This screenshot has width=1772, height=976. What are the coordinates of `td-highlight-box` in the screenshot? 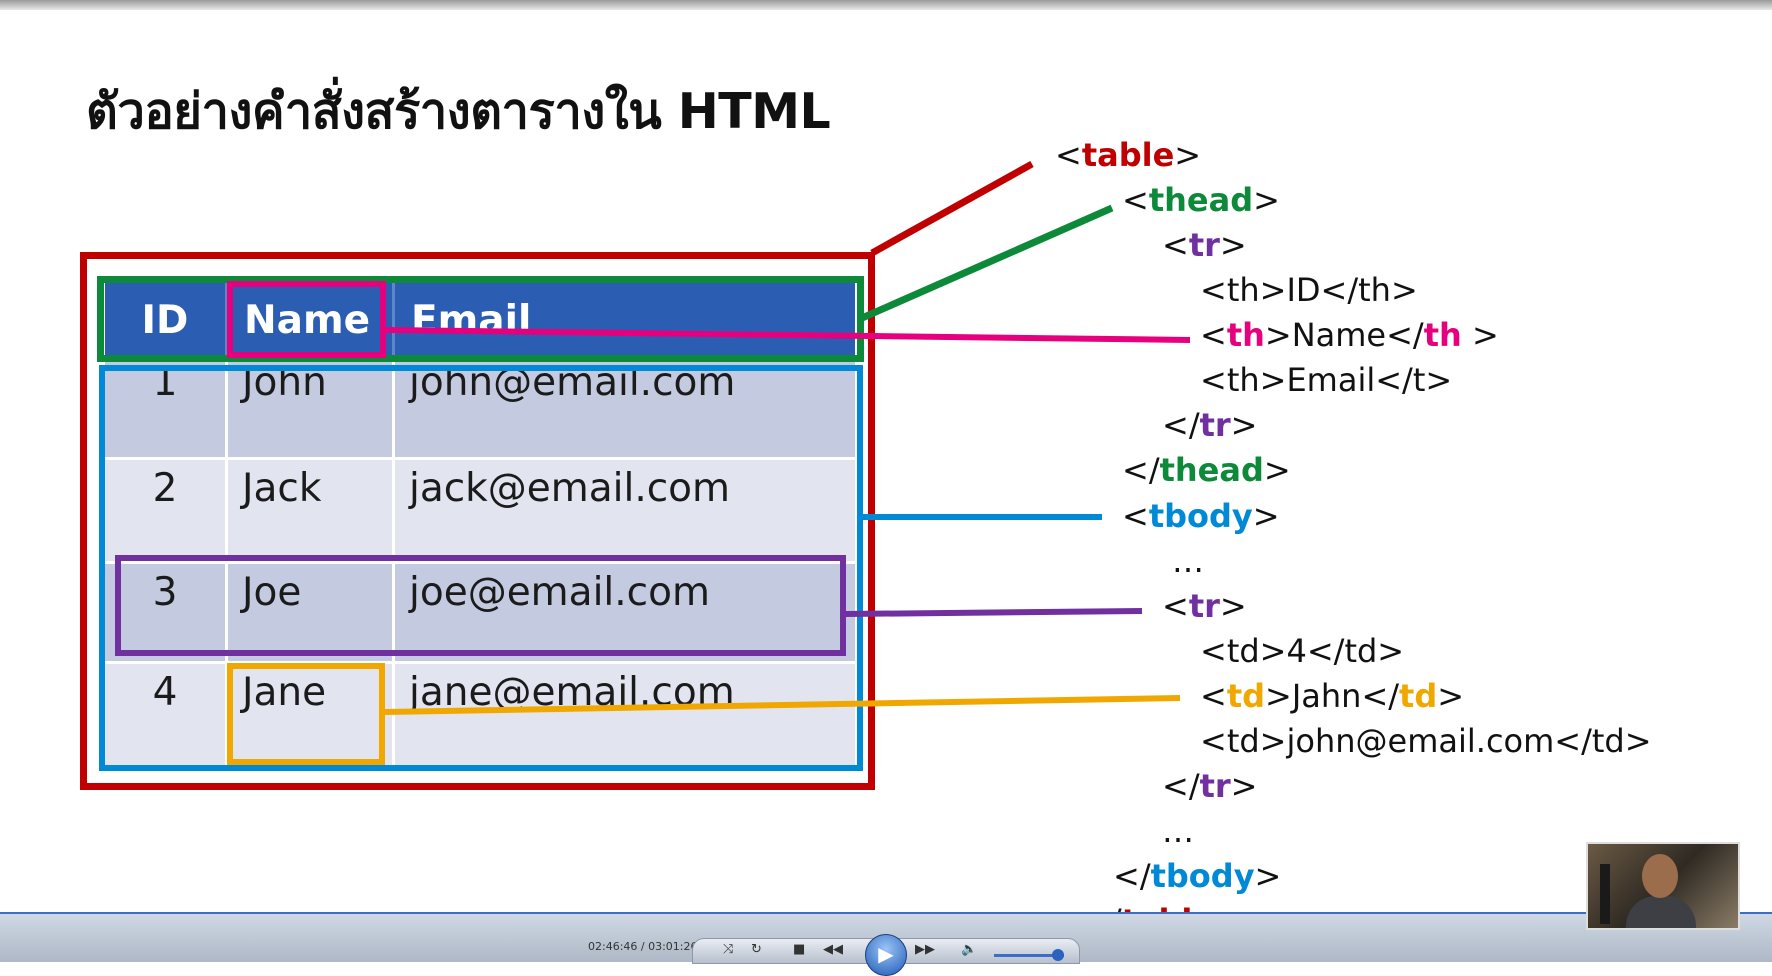 It's located at (306, 714).